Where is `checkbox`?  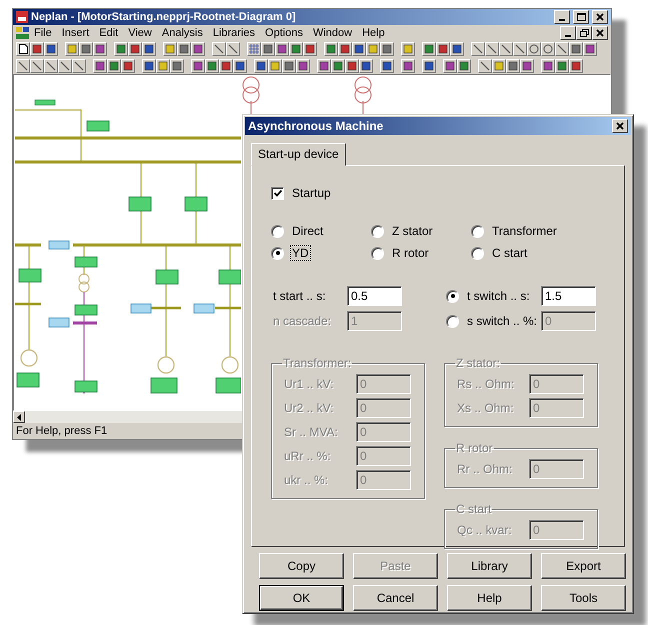
checkbox is located at coordinates (277, 193).